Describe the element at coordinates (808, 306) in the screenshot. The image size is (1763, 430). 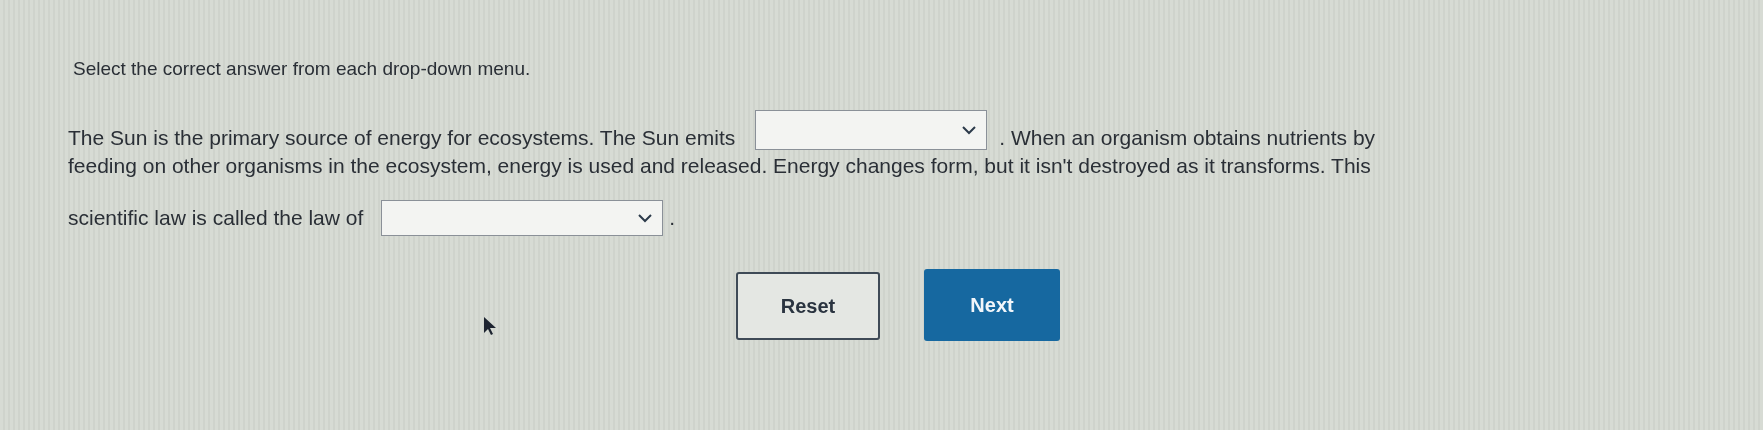
I see `reset-button: Reset` at that location.